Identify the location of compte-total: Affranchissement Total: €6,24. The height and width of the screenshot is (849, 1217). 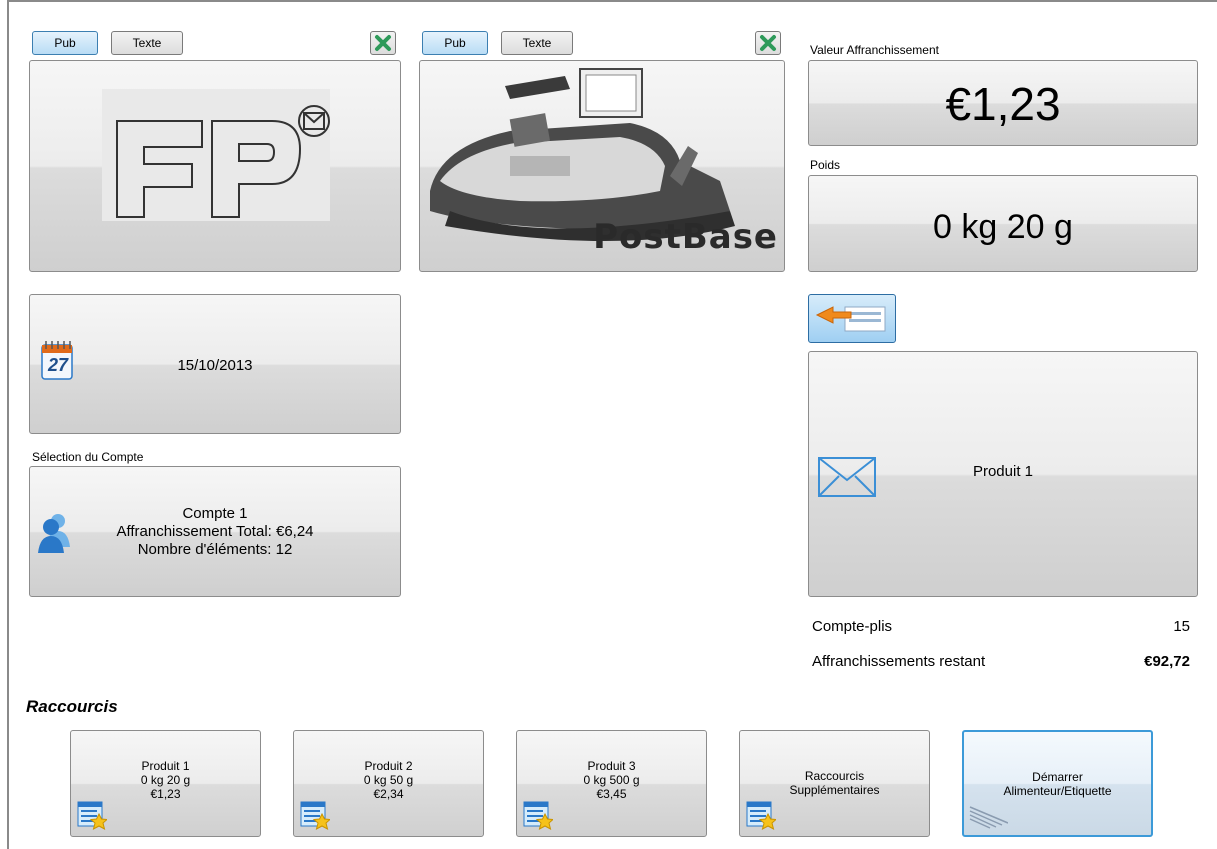
(215, 531).